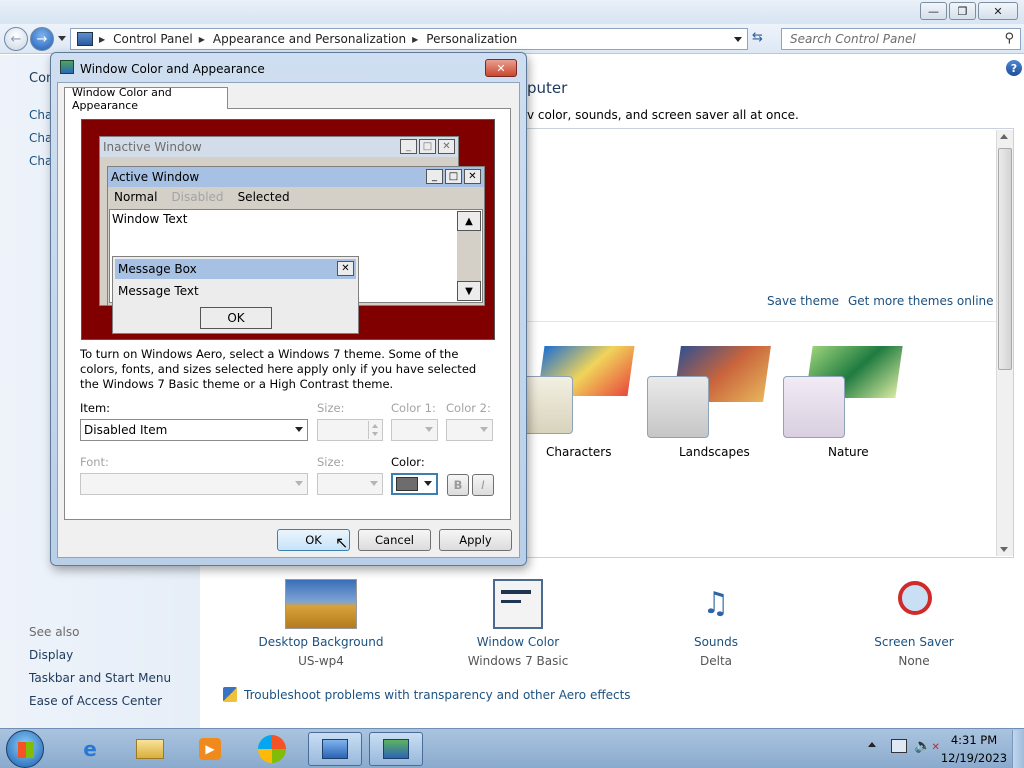 The height and width of the screenshot is (768, 1024). I want to click on breadcrumb-control-panel: Control Panel, so click(153, 39).